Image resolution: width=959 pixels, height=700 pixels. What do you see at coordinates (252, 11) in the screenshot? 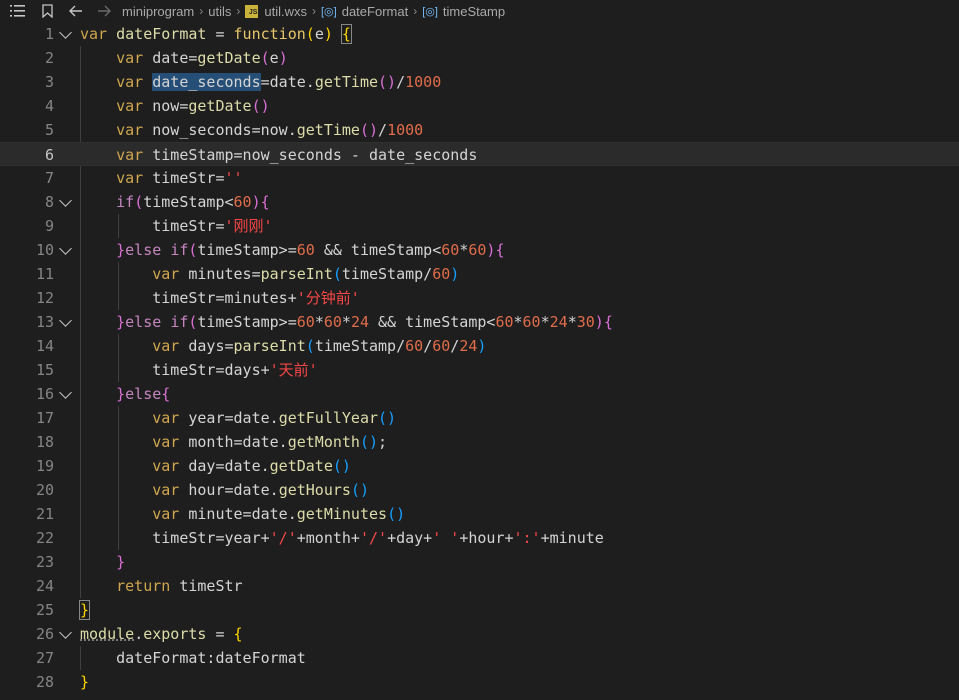
I see `js-file-icon: JS` at bounding box center [252, 11].